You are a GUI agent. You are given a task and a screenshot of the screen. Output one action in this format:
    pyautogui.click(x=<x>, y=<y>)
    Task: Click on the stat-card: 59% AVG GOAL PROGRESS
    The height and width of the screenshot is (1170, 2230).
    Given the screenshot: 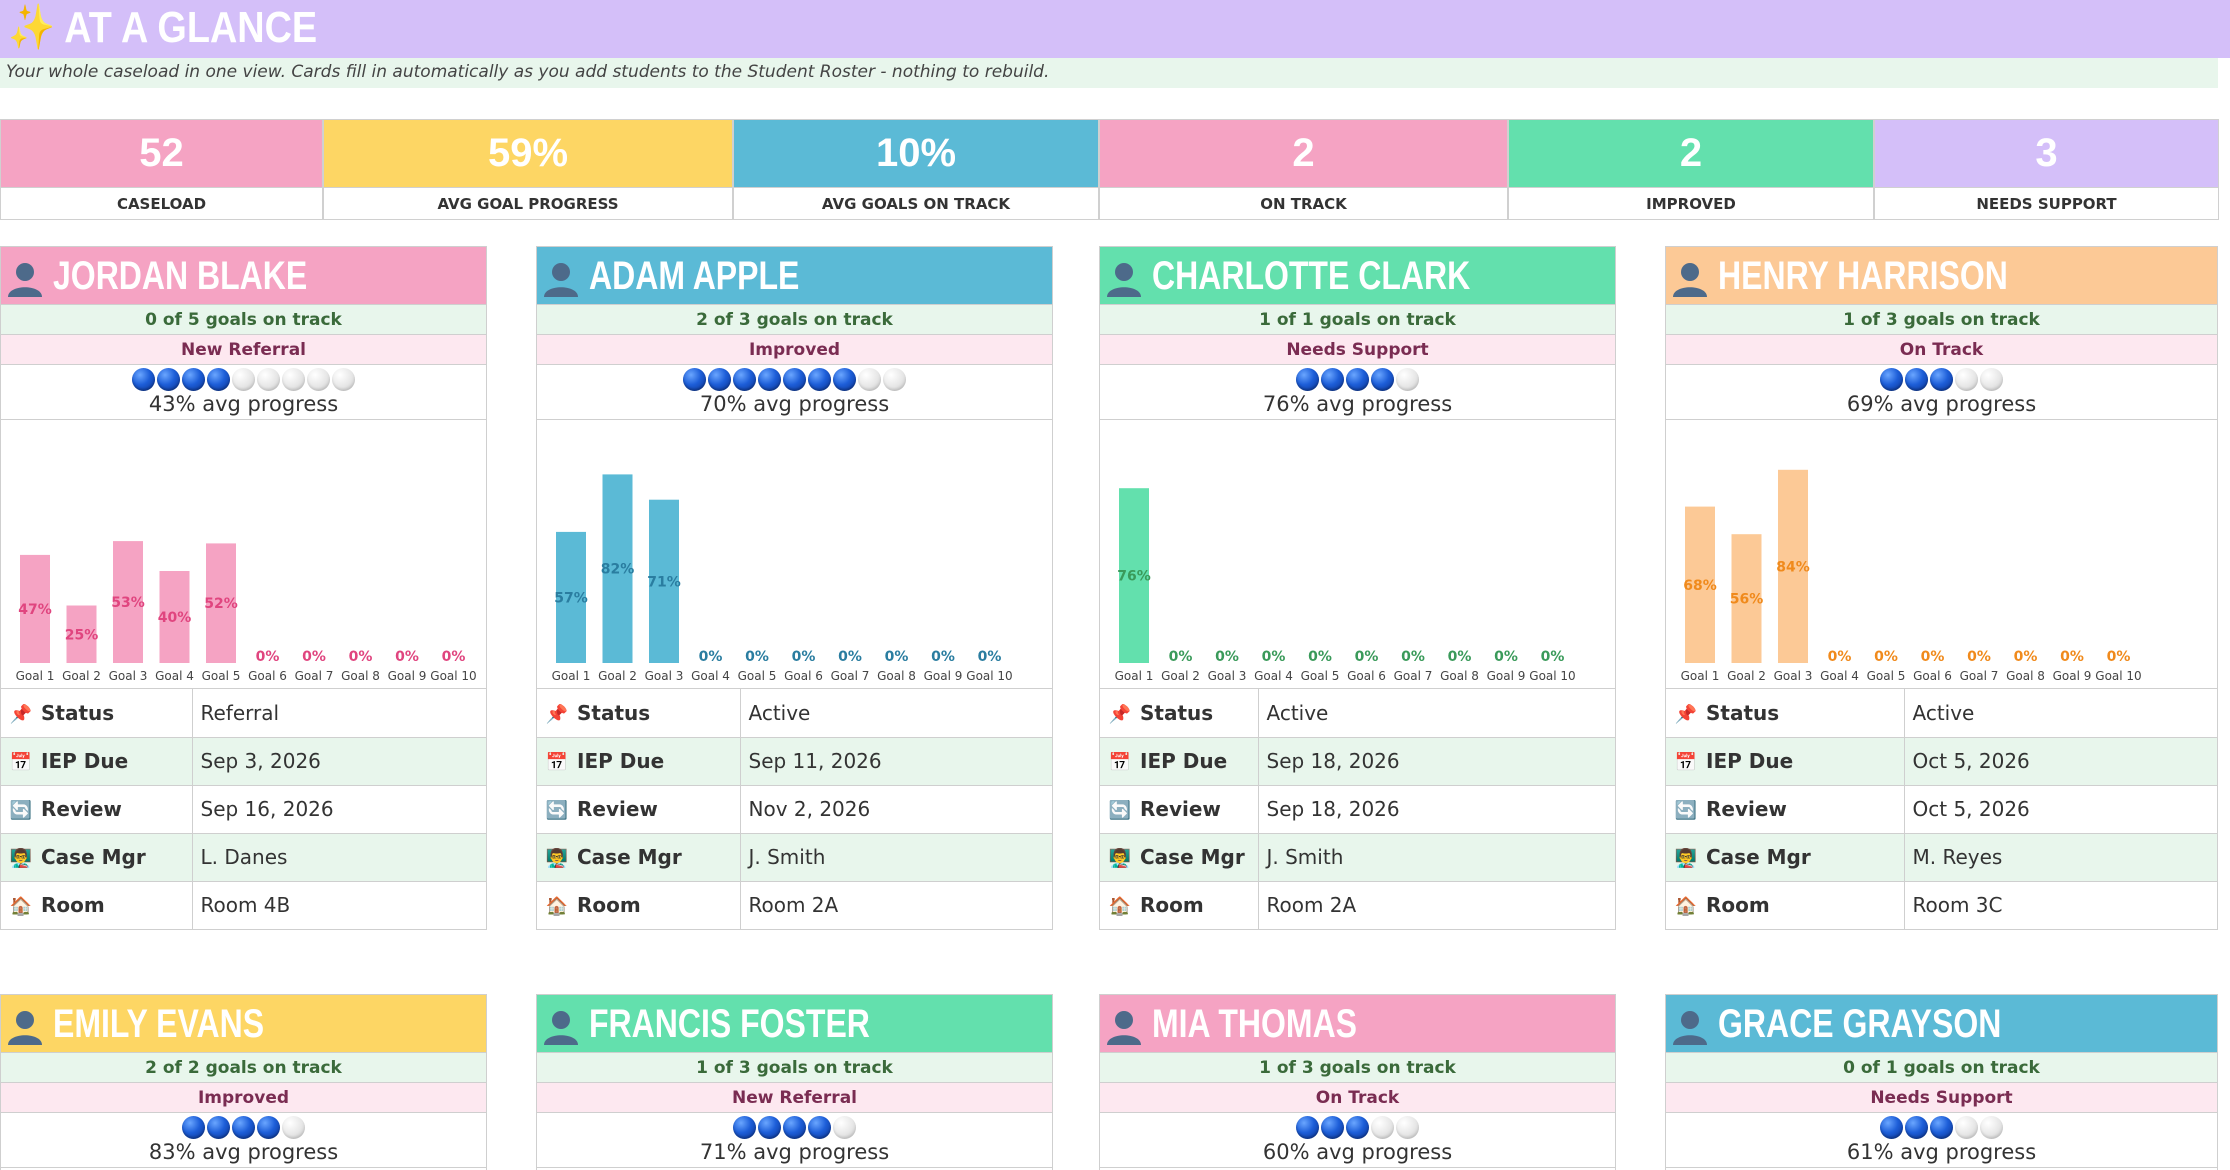 What is the action you would take?
    pyautogui.click(x=528, y=169)
    